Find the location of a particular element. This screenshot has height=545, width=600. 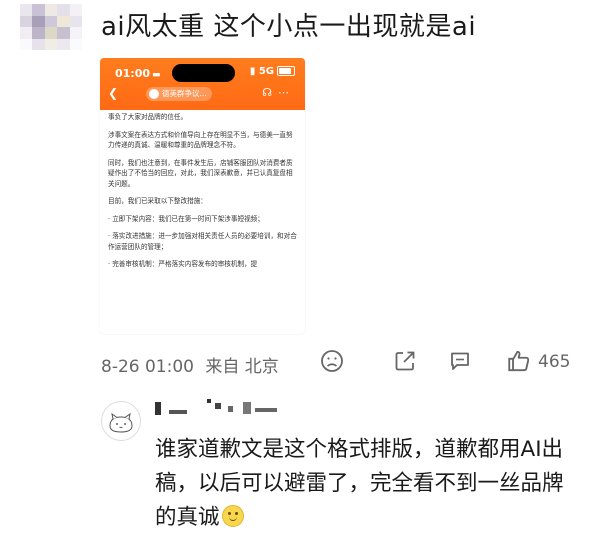

frown-icon is located at coordinates (332, 361).